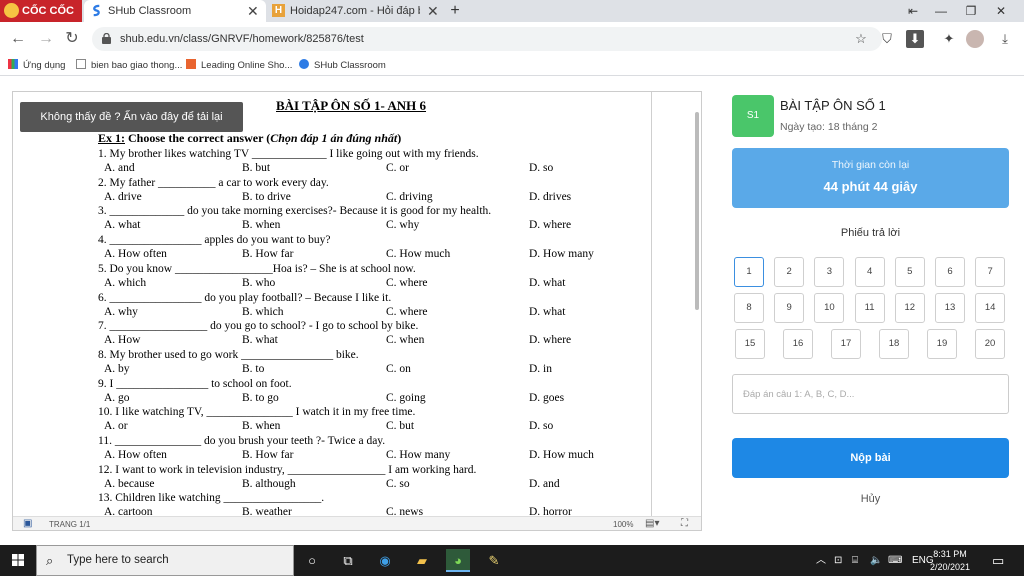 This screenshot has width=1024, height=581. What do you see at coordinates (135, 455) in the screenshot?
I see `answer-option: A. How often` at bounding box center [135, 455].